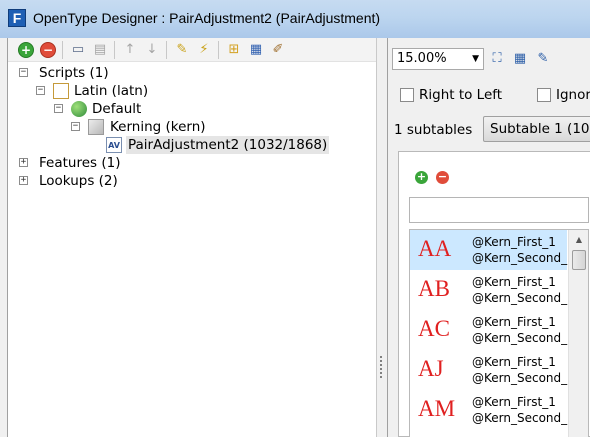 Image resolution: width=590 pixels, height=437 pixels. What do you see at coordinates (499, 210) in the screenshot?
I see `filter-input` at bounding box center [499, 210].